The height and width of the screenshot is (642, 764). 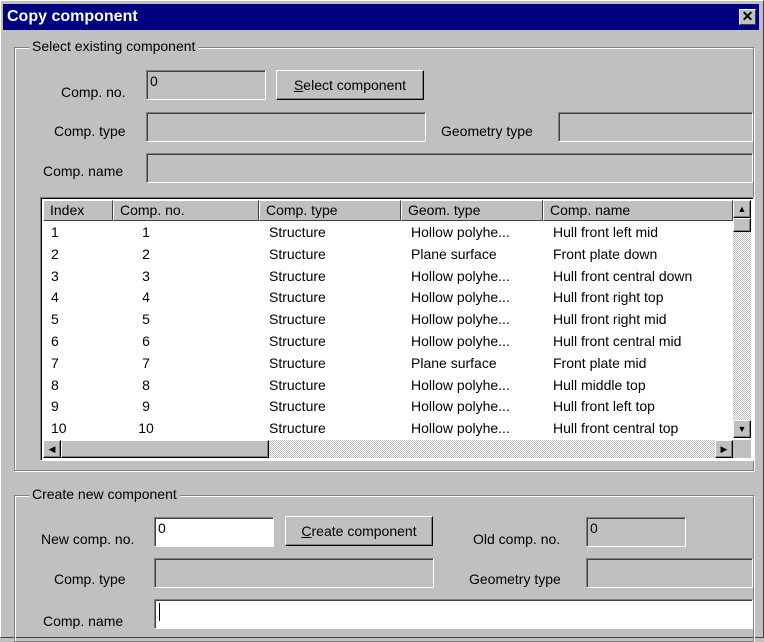 I want to click on geometry-type-field, so click(x=655, y=127).